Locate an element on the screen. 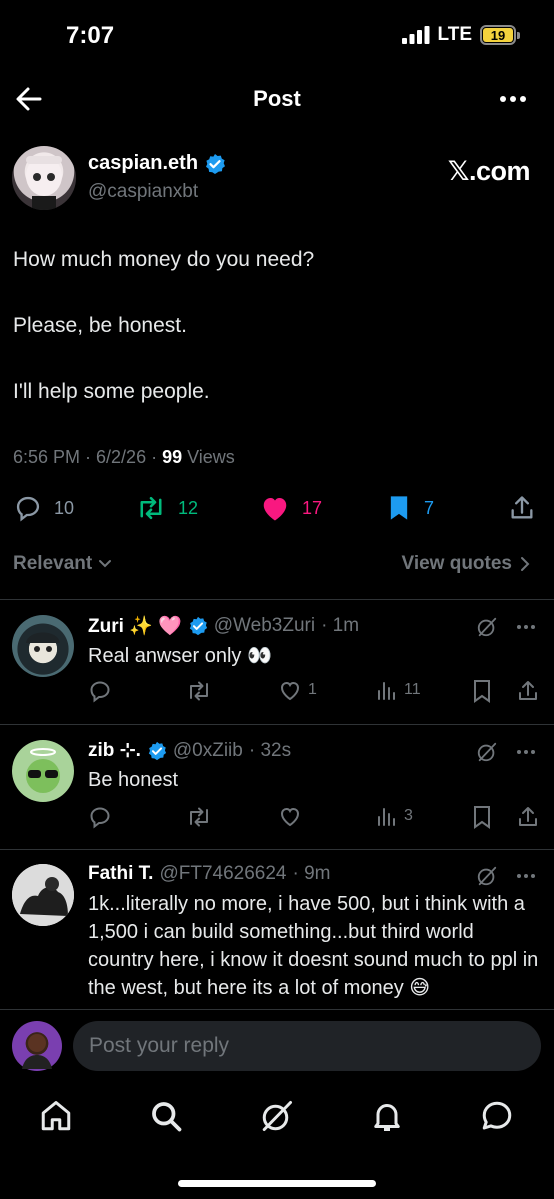  signal-icon is located at coordinates (415, 35).